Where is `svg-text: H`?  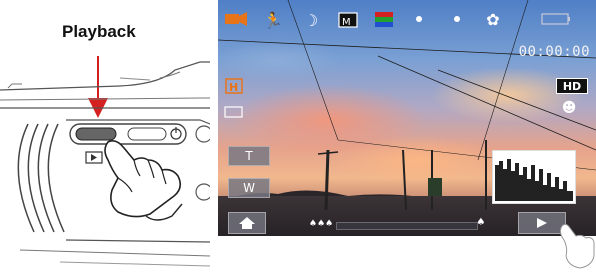
svg-text: H is located at coordinates (233, 87).